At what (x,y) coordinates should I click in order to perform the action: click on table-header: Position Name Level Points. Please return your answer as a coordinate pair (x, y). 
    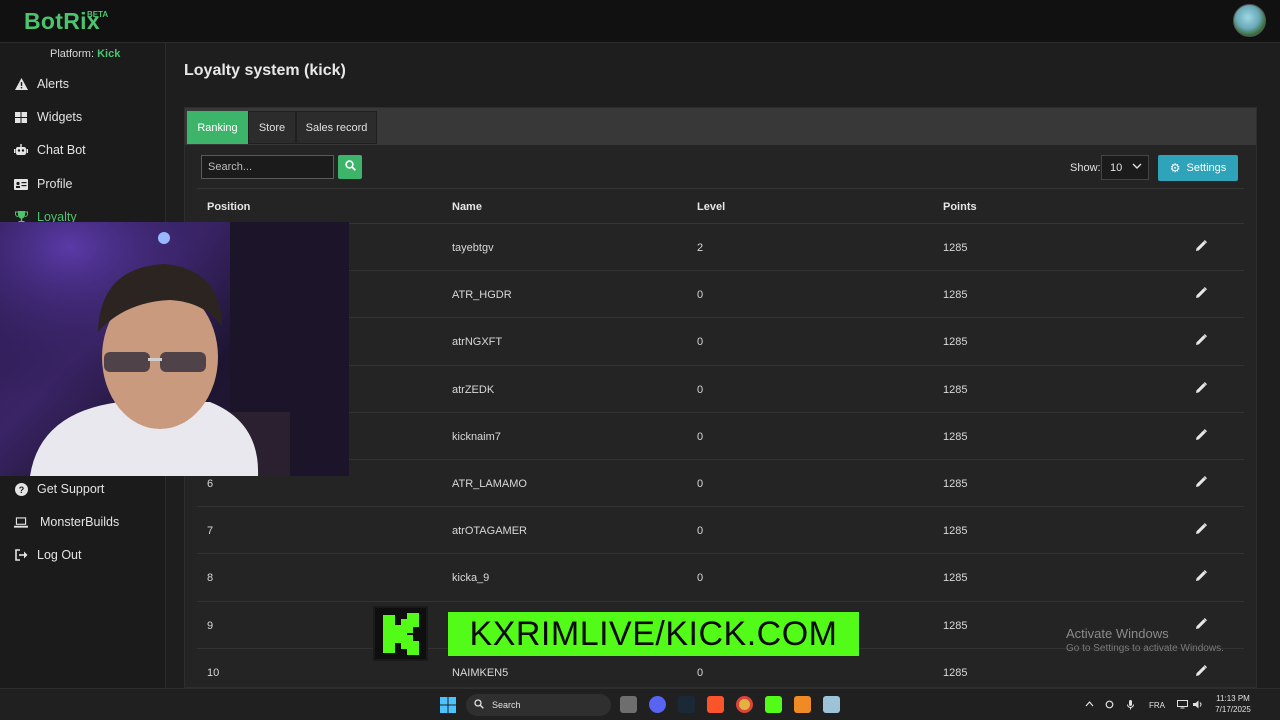
    Looking at the image, I should click on (720, 206).